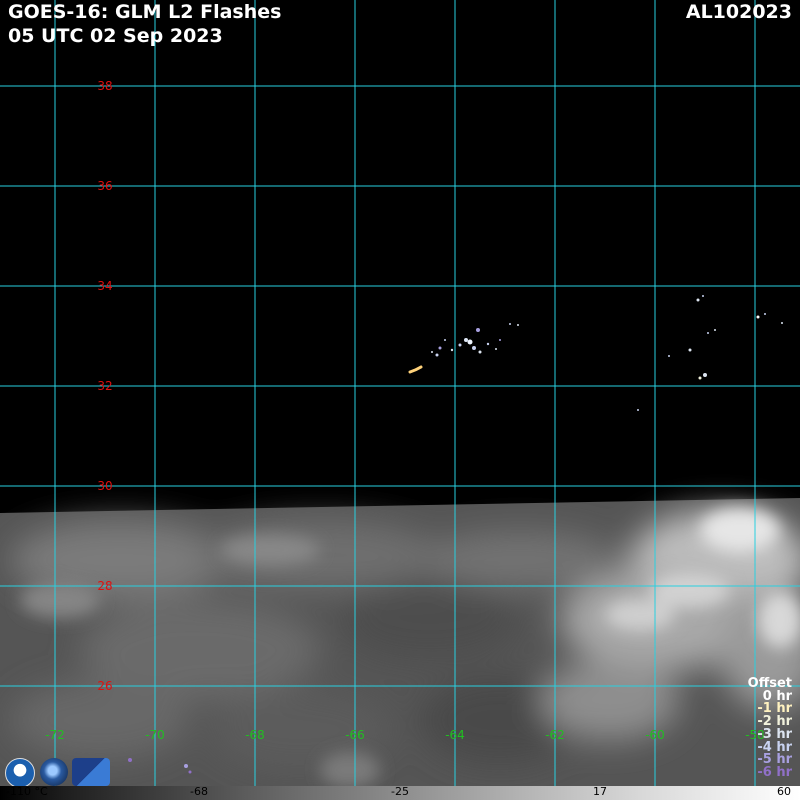 The image size is (800, 800). I want to click on lon-label: -60, so click(655, 735).